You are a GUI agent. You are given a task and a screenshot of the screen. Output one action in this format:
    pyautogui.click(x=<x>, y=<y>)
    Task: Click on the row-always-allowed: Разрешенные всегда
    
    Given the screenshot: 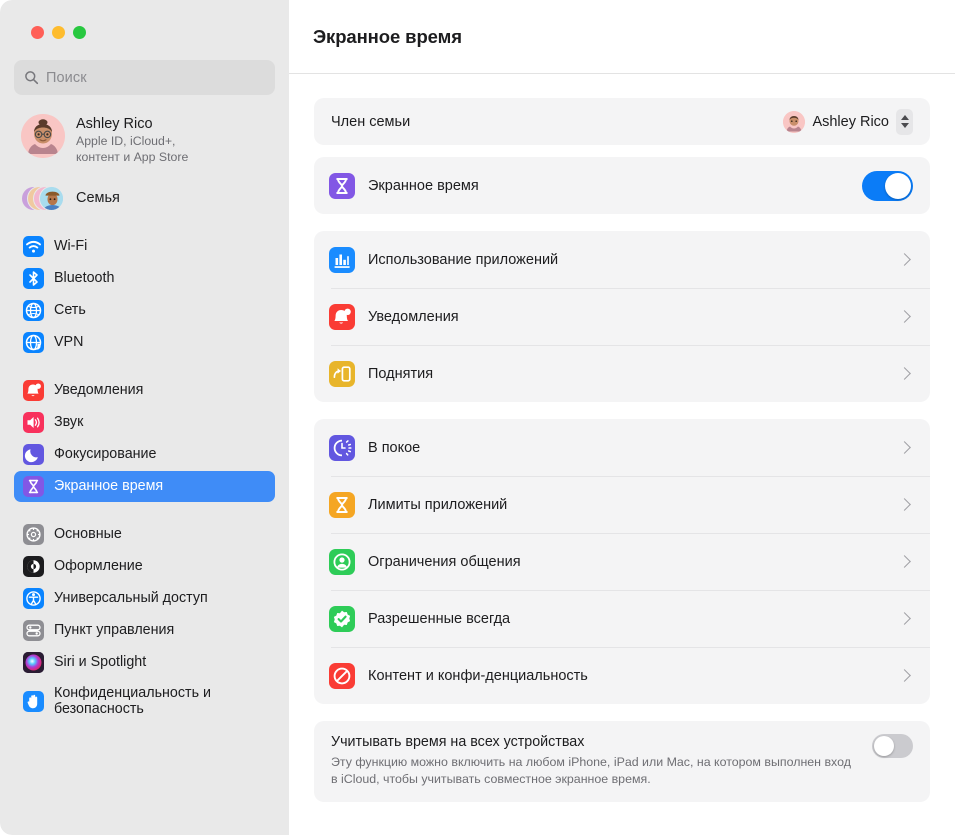 What is the action you would take?
    pyautogui.click(x=622, y=618)
    